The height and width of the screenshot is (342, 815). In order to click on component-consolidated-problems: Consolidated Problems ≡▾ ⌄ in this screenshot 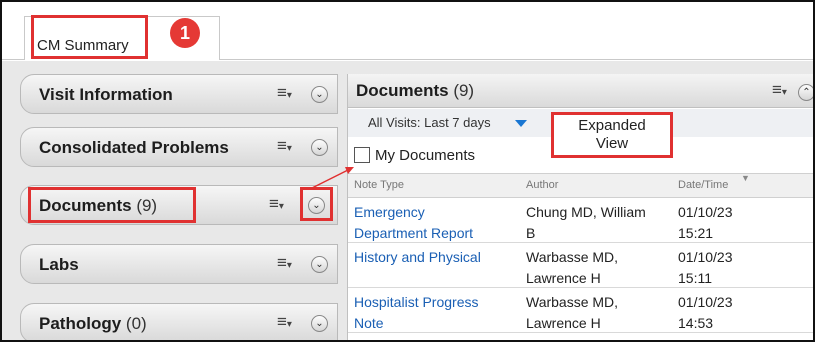, I will do `click(179, 147)`.